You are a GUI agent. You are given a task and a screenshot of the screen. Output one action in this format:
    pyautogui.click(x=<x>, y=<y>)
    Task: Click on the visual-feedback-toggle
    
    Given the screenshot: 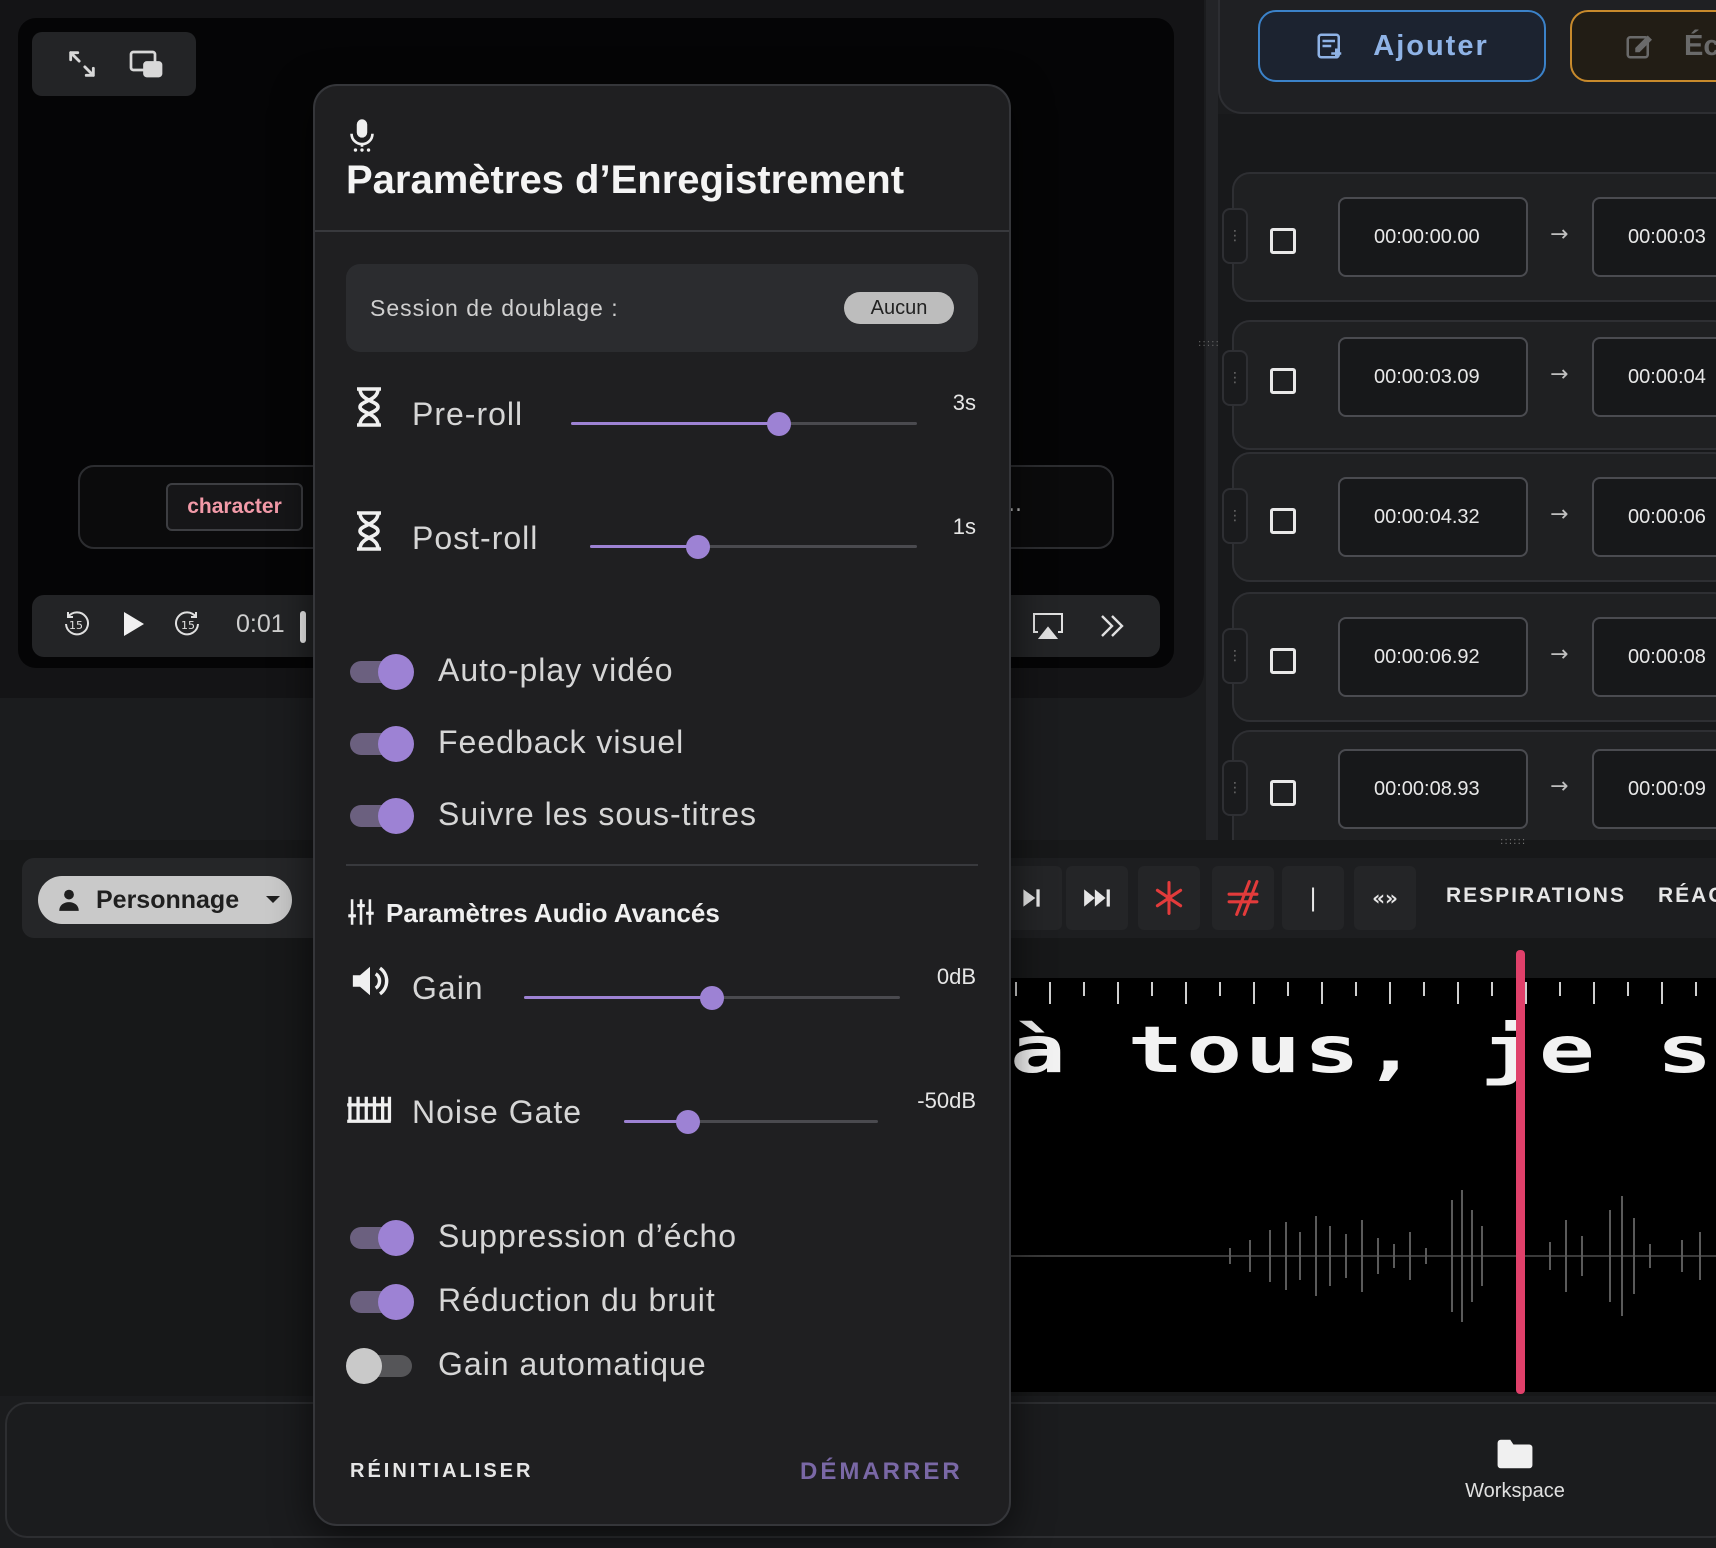 What is the action you would take?
    pyautogui.click(x=380, y=743)
    